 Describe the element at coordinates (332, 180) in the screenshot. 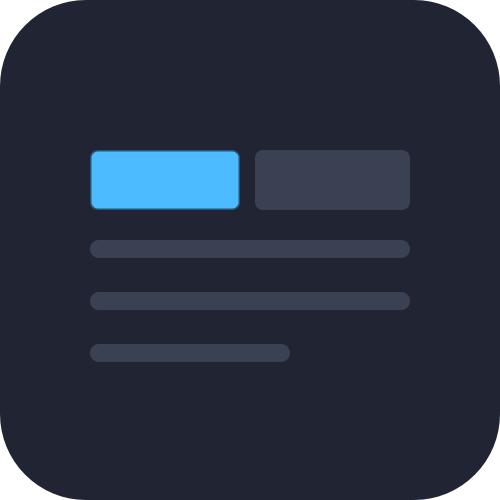

I see `secondary-block` at that location.